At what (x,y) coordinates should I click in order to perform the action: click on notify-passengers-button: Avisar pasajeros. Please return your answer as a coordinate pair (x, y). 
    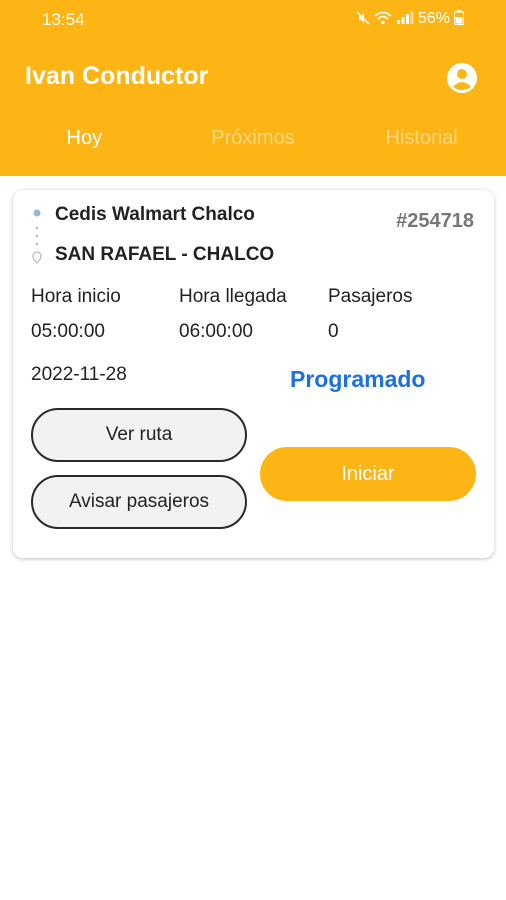
    Looking at the image, I should click on (139, 502).